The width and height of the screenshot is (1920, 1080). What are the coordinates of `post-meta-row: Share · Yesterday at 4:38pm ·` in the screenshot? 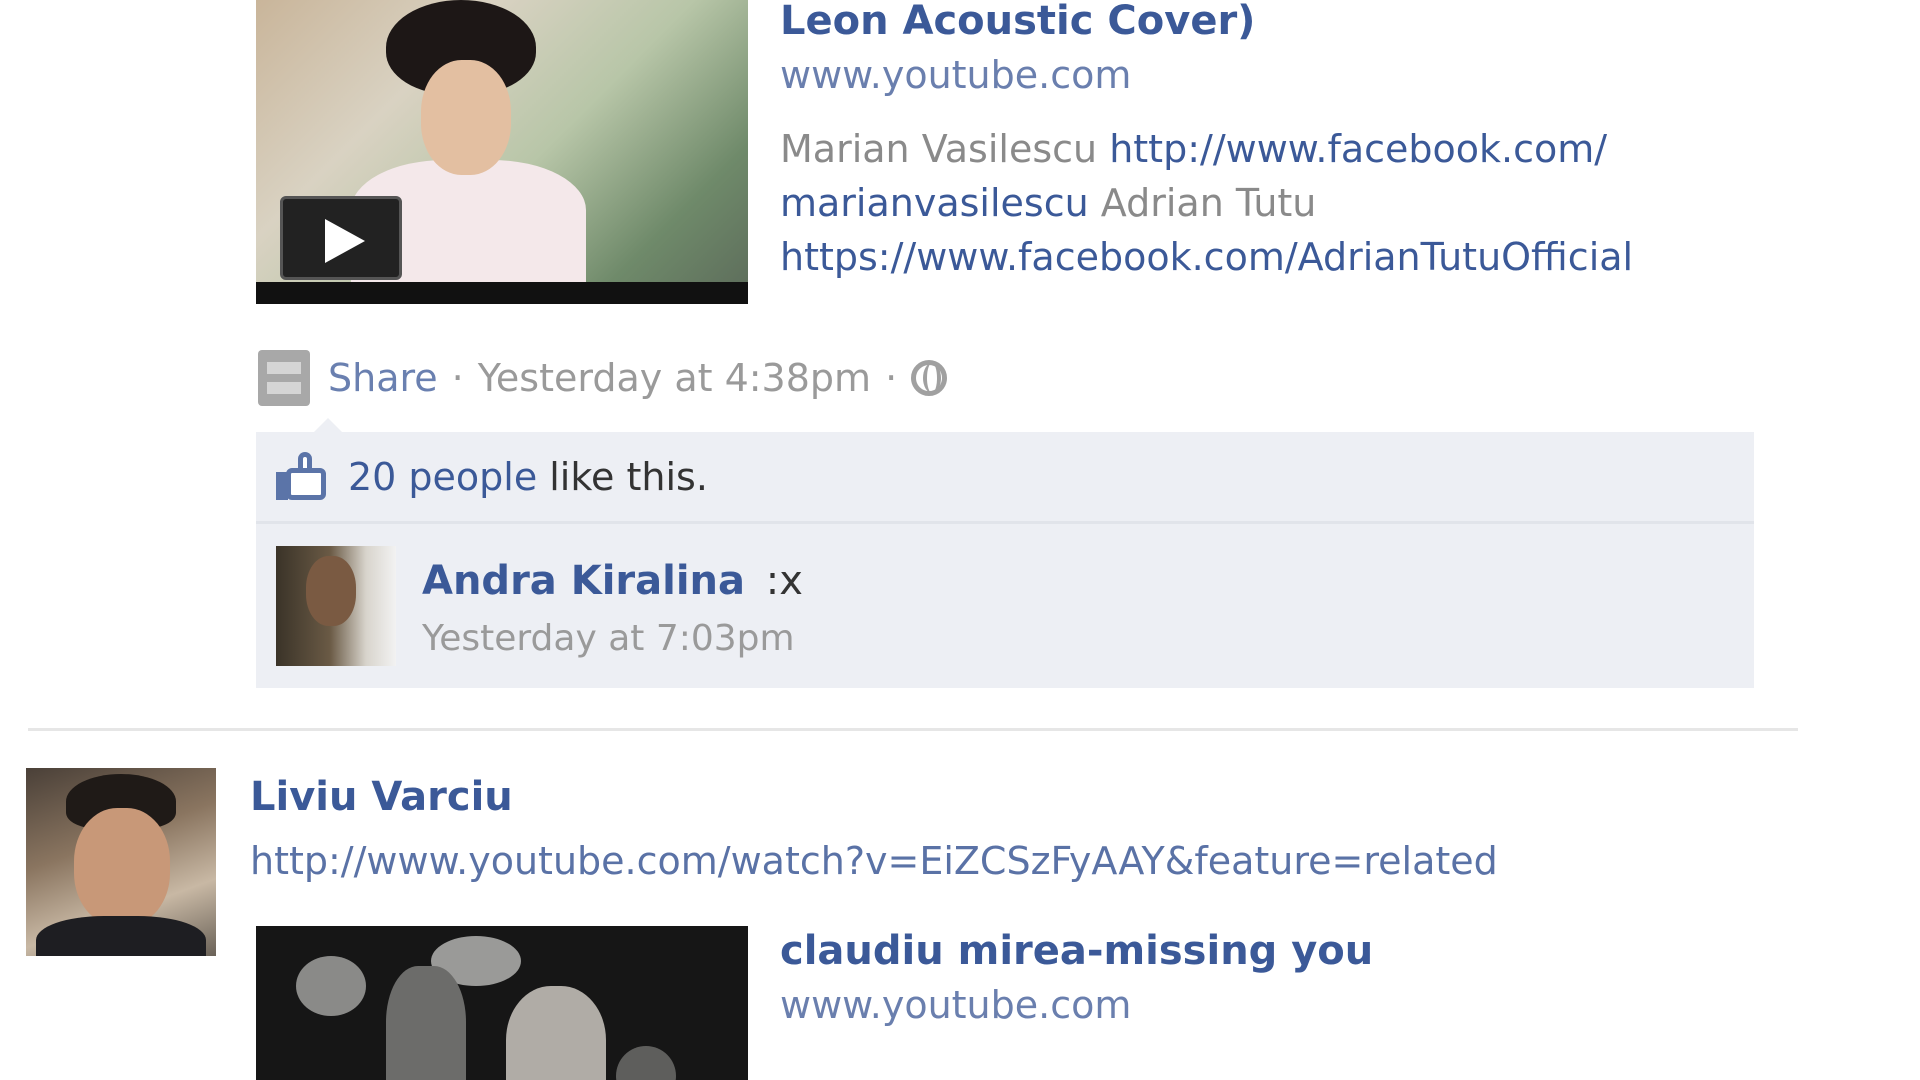 It's located at (603, 378).